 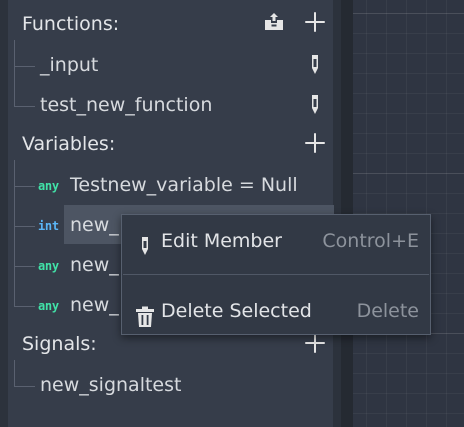 What do you see at coordinates (315, 22) in the screenshot?
I see `add-function-button` at bounding box center [315, 22].